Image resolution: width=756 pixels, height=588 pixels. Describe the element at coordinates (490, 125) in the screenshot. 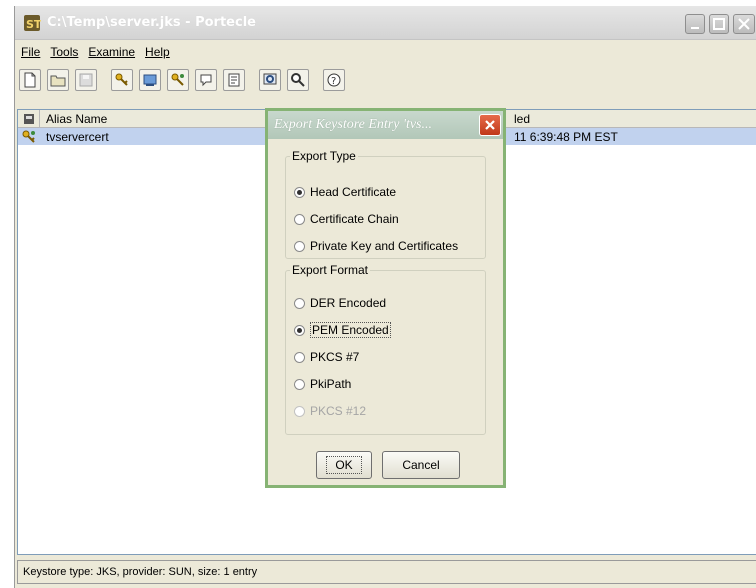

I see `dialog-close-button` at that location.